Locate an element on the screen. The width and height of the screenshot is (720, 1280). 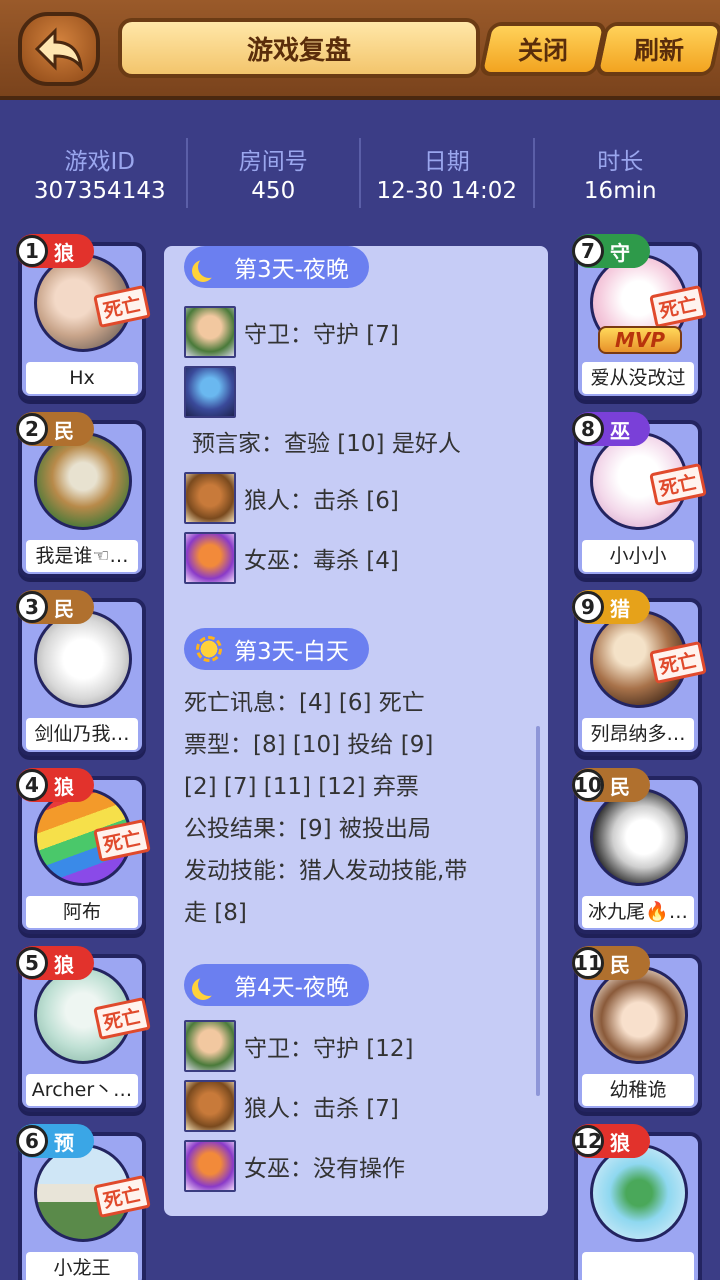
player-role: 守 is located at coordinates (620, 252).